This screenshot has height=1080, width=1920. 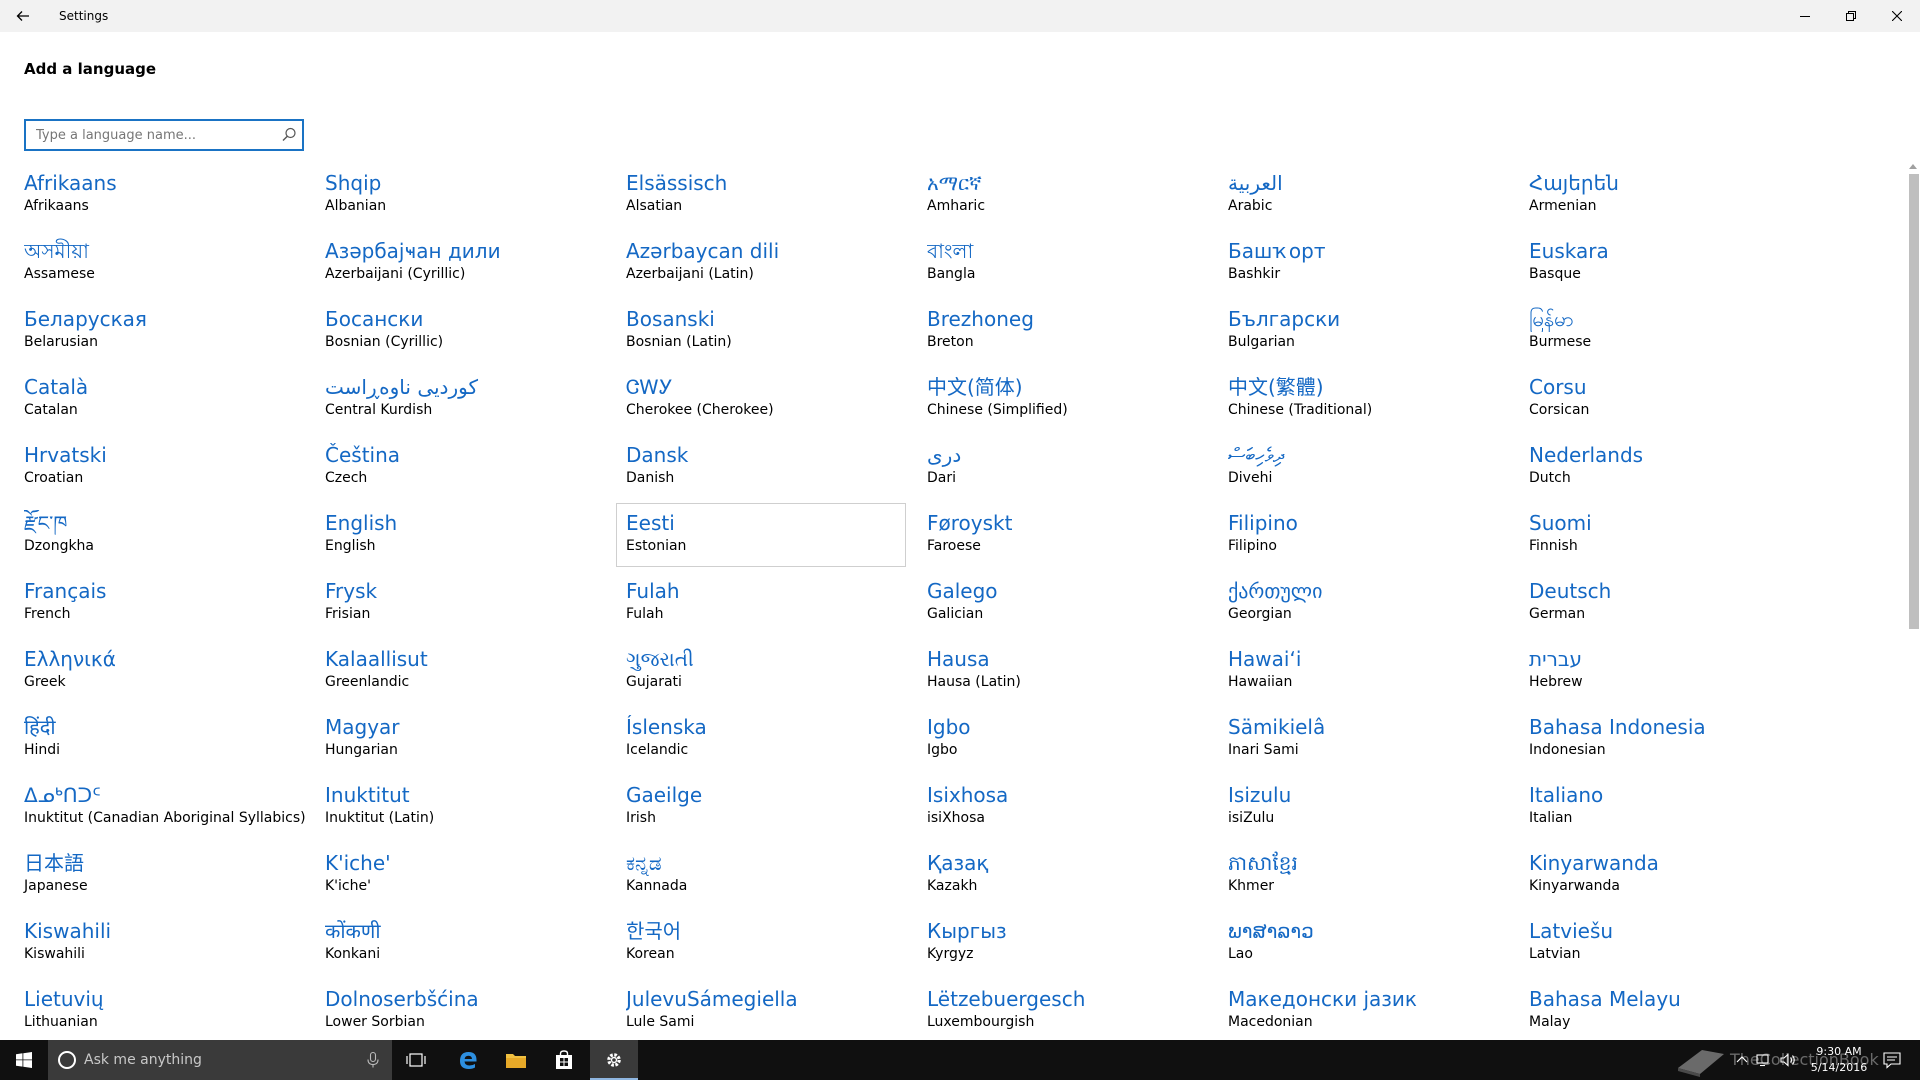 What do you see at coordinates (1839, 1060) in the screenshot?
I see `taskbar-clock: 9:30 AM 5/14/2016` at bounding box center [1839, 1060].